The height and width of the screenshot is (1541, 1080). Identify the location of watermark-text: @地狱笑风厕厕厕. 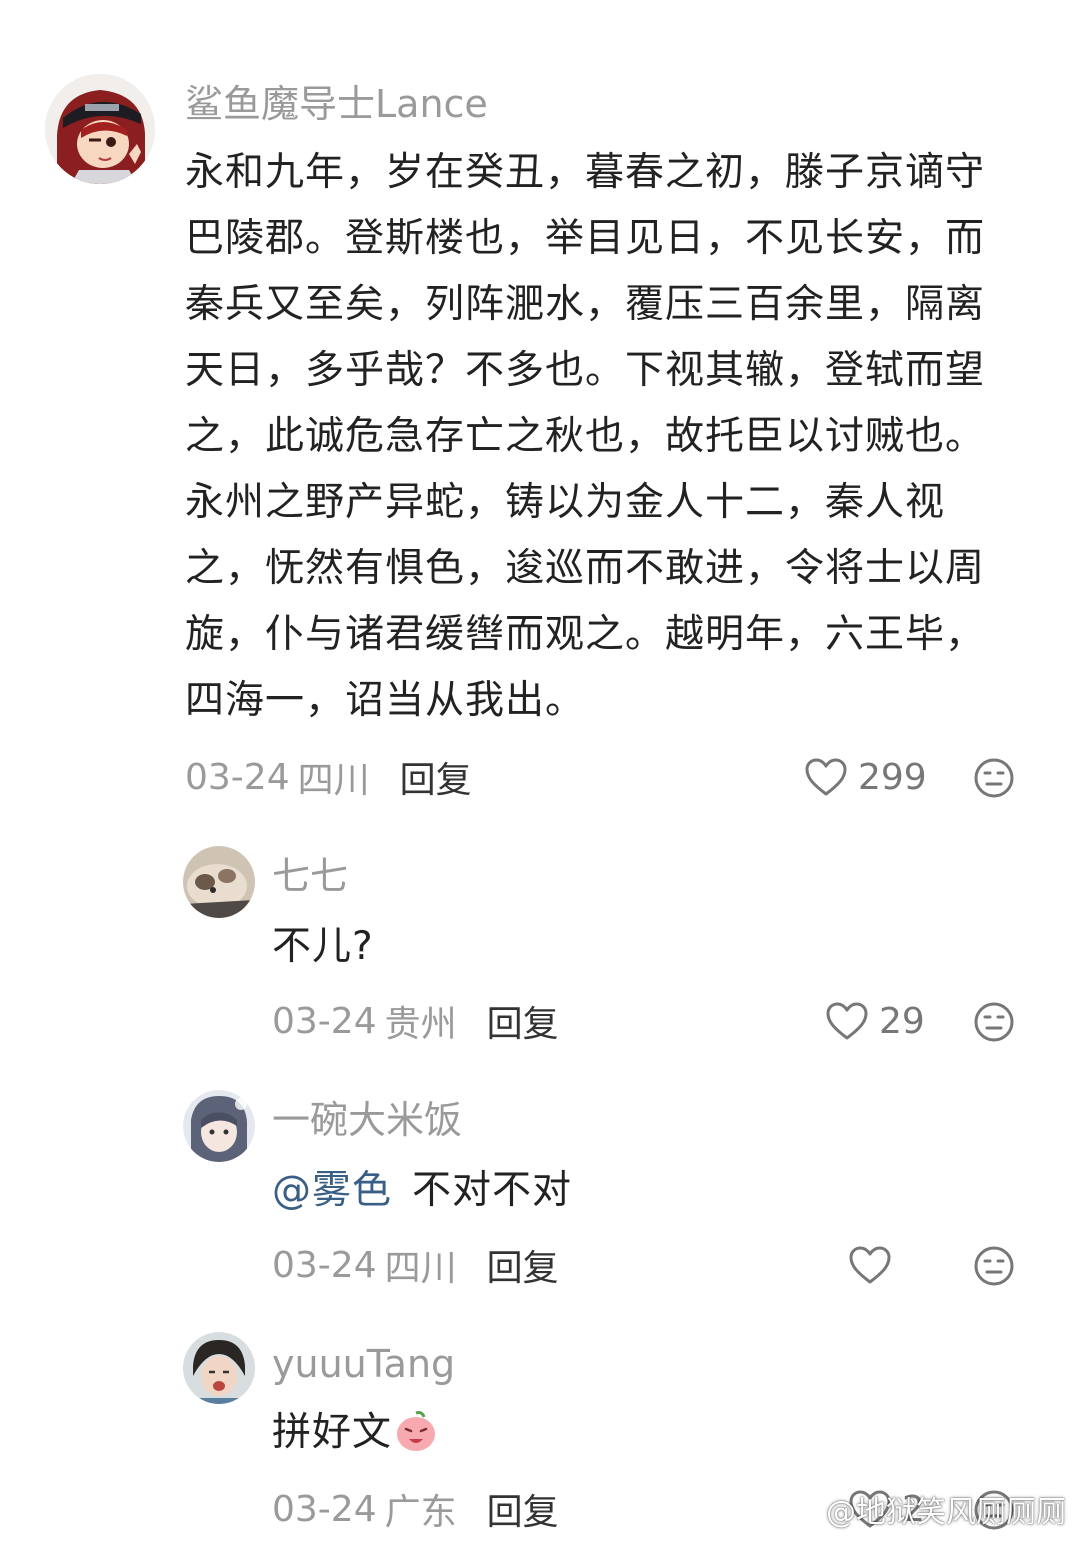
(946, 1512).